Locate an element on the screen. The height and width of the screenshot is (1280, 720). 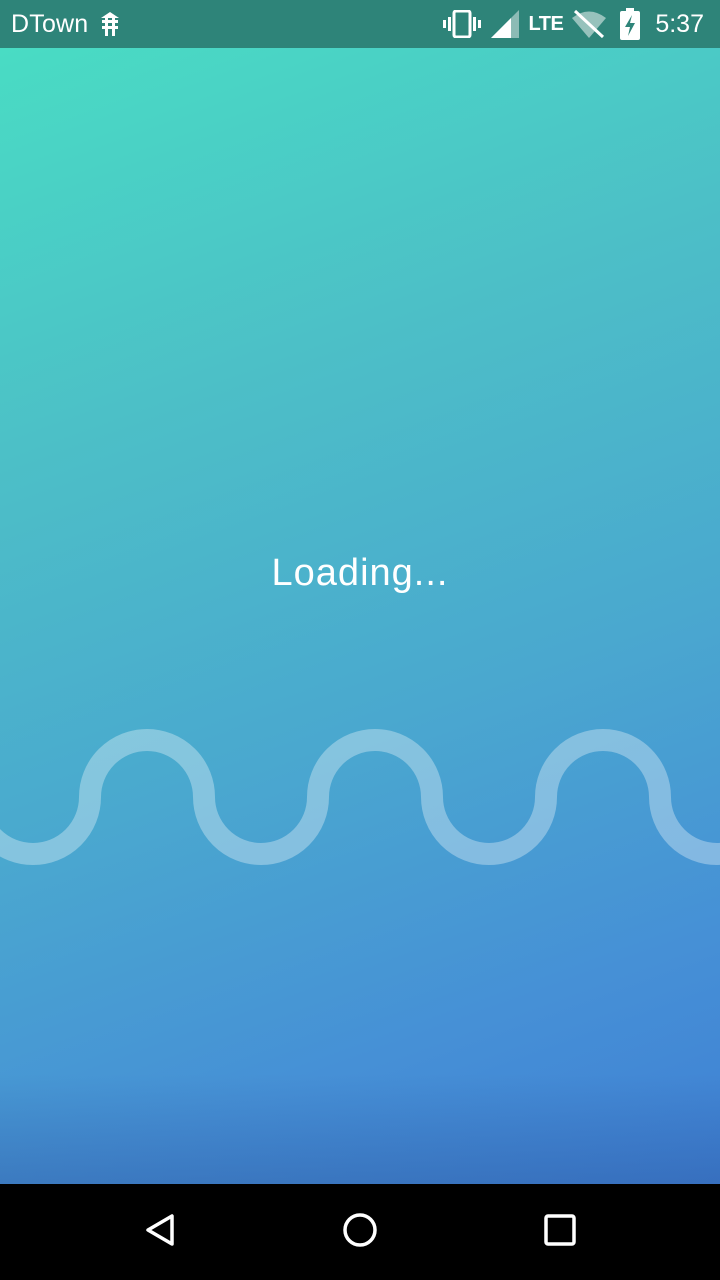
navigation-bar is located at coordinates (360, 1232).